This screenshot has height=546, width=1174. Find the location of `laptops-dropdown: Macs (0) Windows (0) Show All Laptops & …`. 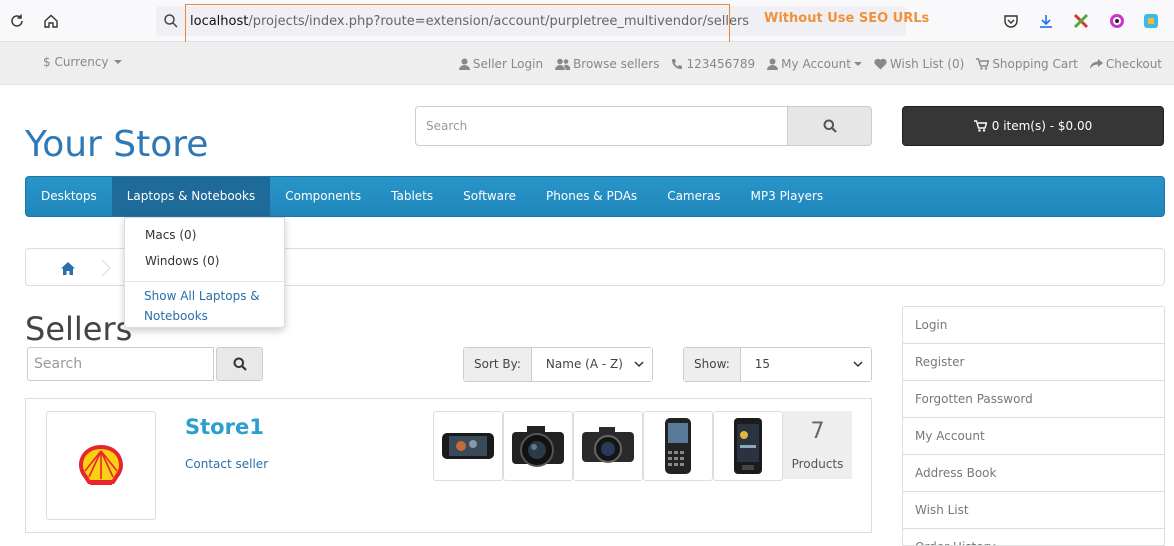

laptops-dropdown: Macs (0) Windows (0) Show All Laptops & … is located at coordinates (204, 272).